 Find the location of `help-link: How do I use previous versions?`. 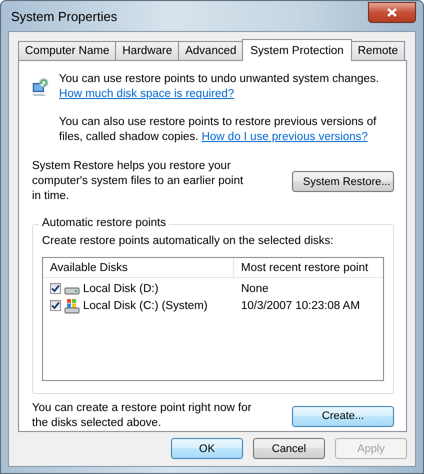

help-link: How do I use previous versions? is located at coordinates (285, 137).